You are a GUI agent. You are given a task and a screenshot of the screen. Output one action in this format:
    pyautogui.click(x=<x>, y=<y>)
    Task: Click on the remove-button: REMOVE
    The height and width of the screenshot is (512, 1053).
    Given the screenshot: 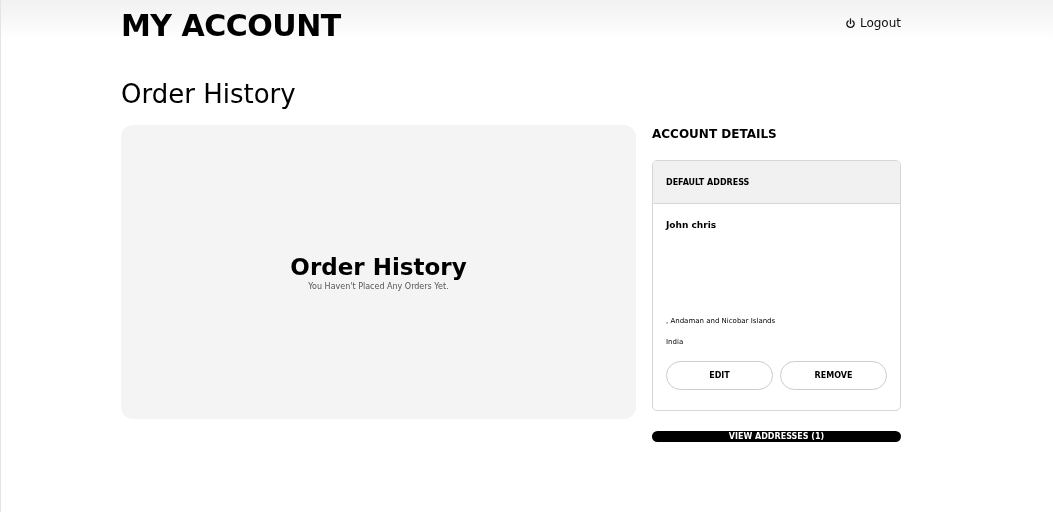 What is the action you would take?
    pyautogui.click(x=833, y=375)
    